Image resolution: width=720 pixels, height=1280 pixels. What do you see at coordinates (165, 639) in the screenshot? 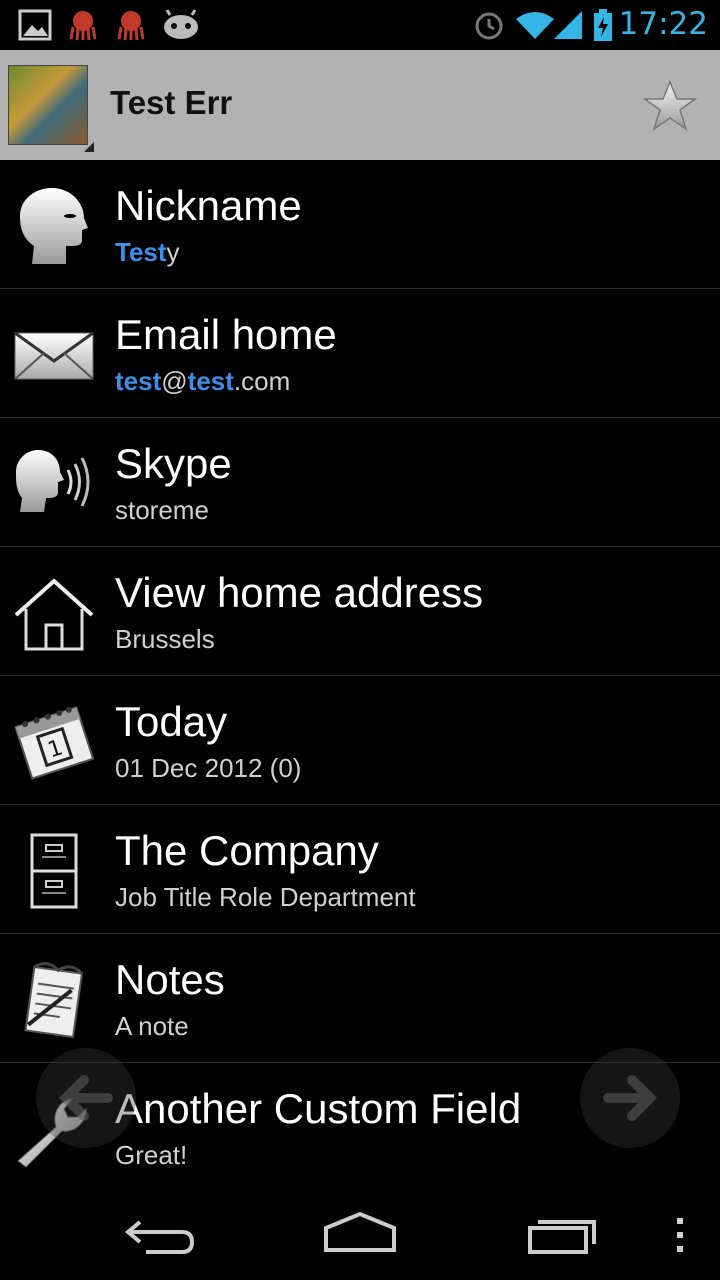
I see `field-value: Brussels` at bounding box center [165, 639].